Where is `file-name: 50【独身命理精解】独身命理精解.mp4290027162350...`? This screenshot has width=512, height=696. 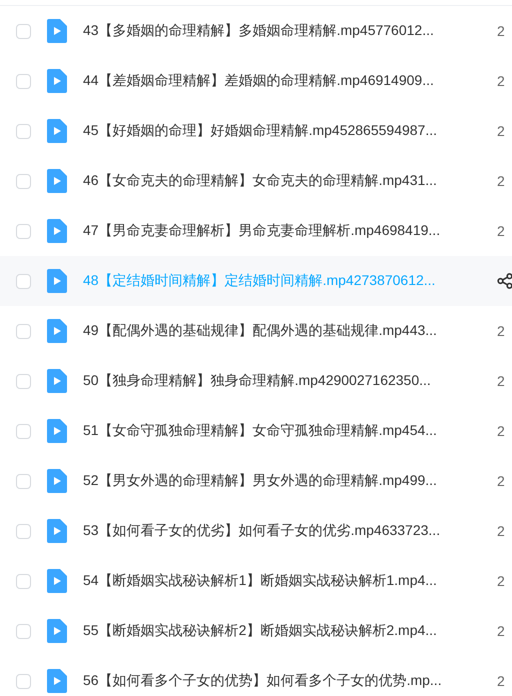
file-name: 50【独身命理精解】独身命理精解.mp4290027162350... is located at coordinates (290, 381).